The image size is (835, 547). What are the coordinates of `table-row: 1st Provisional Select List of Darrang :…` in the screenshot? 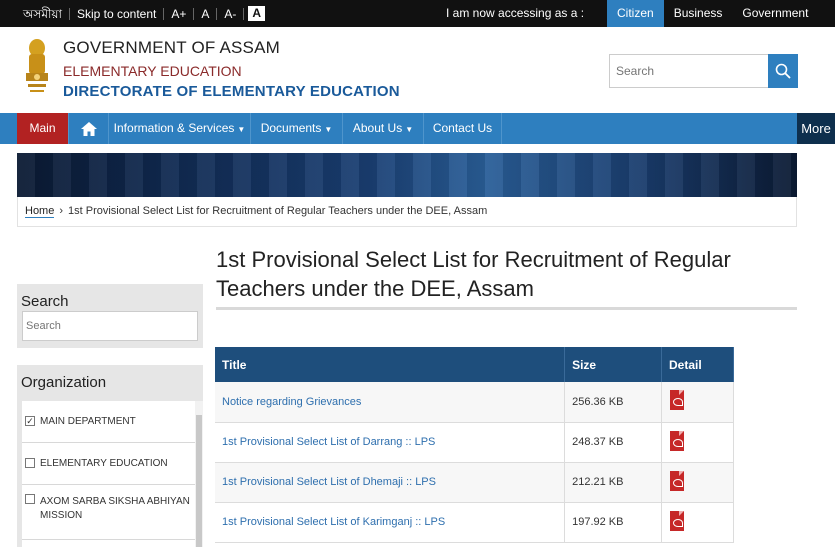 It's located at (474, 442).